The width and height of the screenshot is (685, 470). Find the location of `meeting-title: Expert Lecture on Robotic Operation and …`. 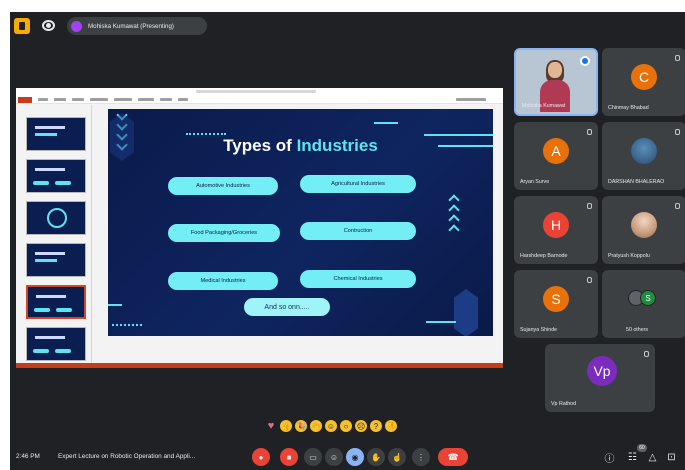

meeting-title: Expert Lecture on Robotic Operation and … is located at coordinates (127, 456).